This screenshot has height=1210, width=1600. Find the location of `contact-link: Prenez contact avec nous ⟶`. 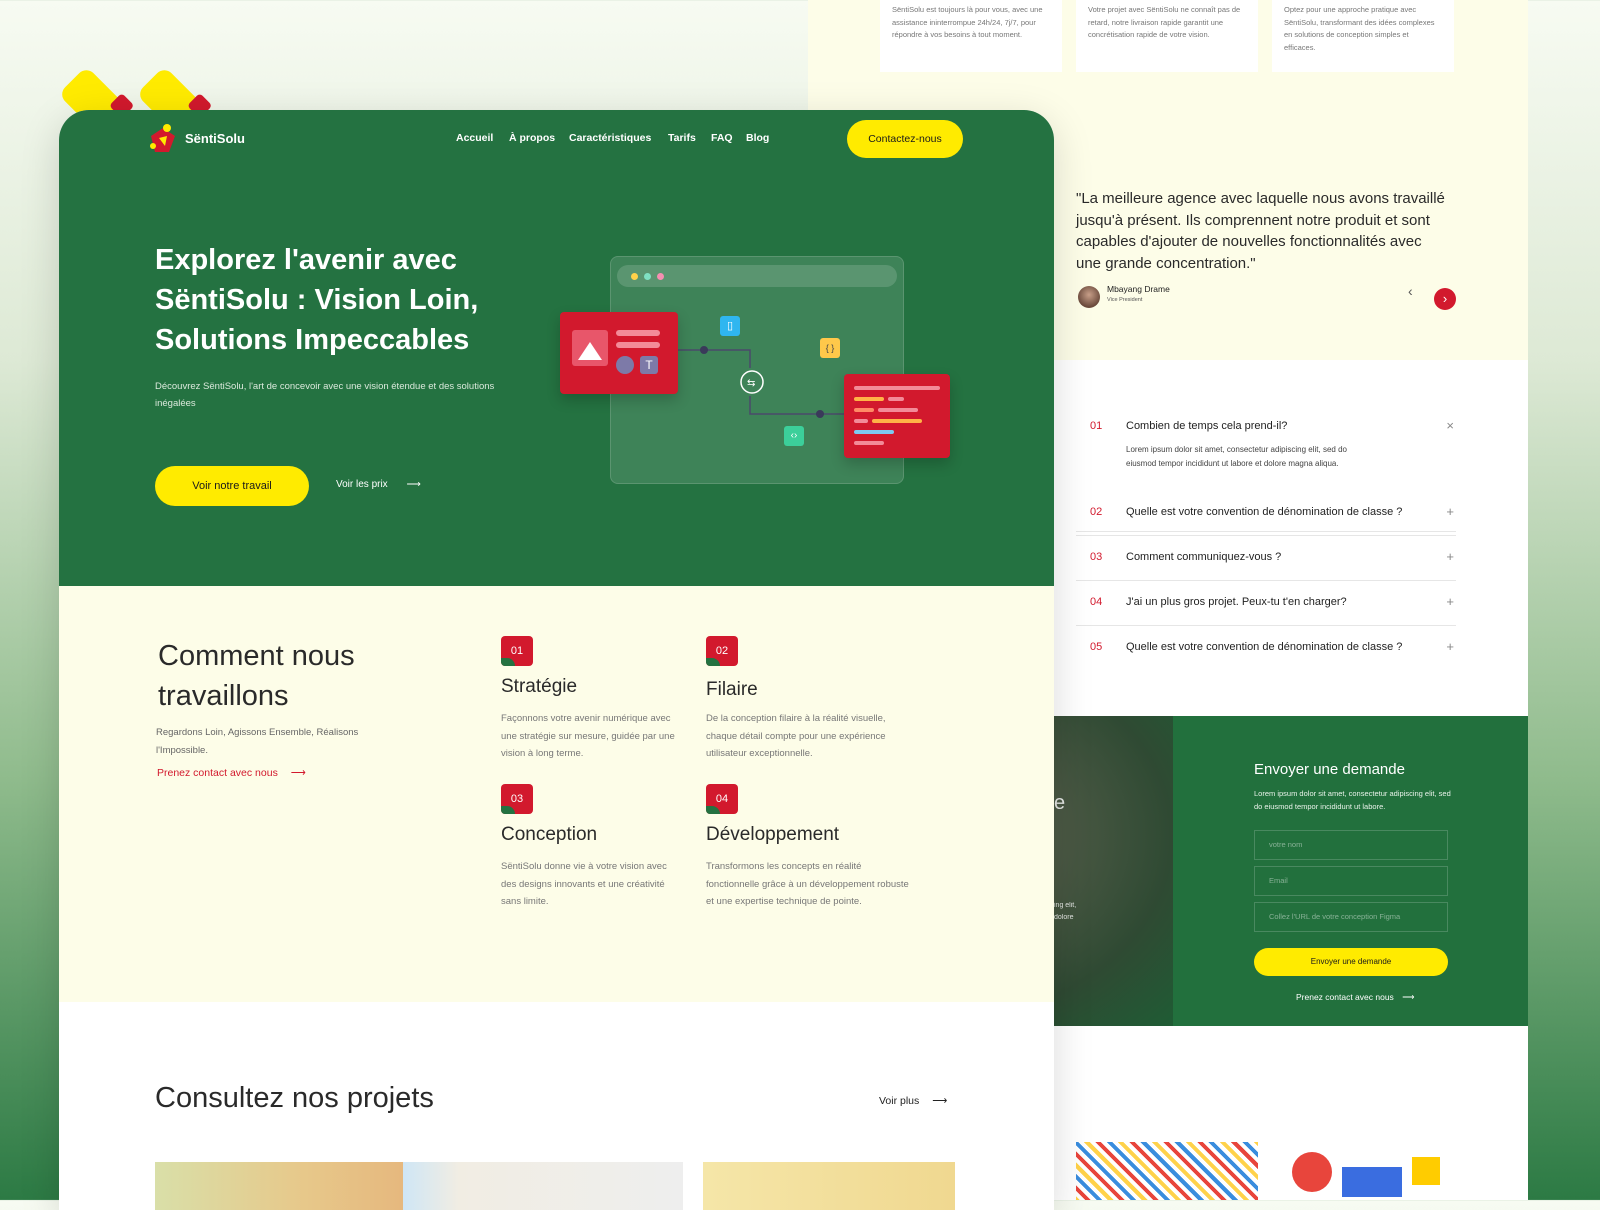

contact-link: Prenez contact avec nous ⟶ is located at coordinates (1355, 997).